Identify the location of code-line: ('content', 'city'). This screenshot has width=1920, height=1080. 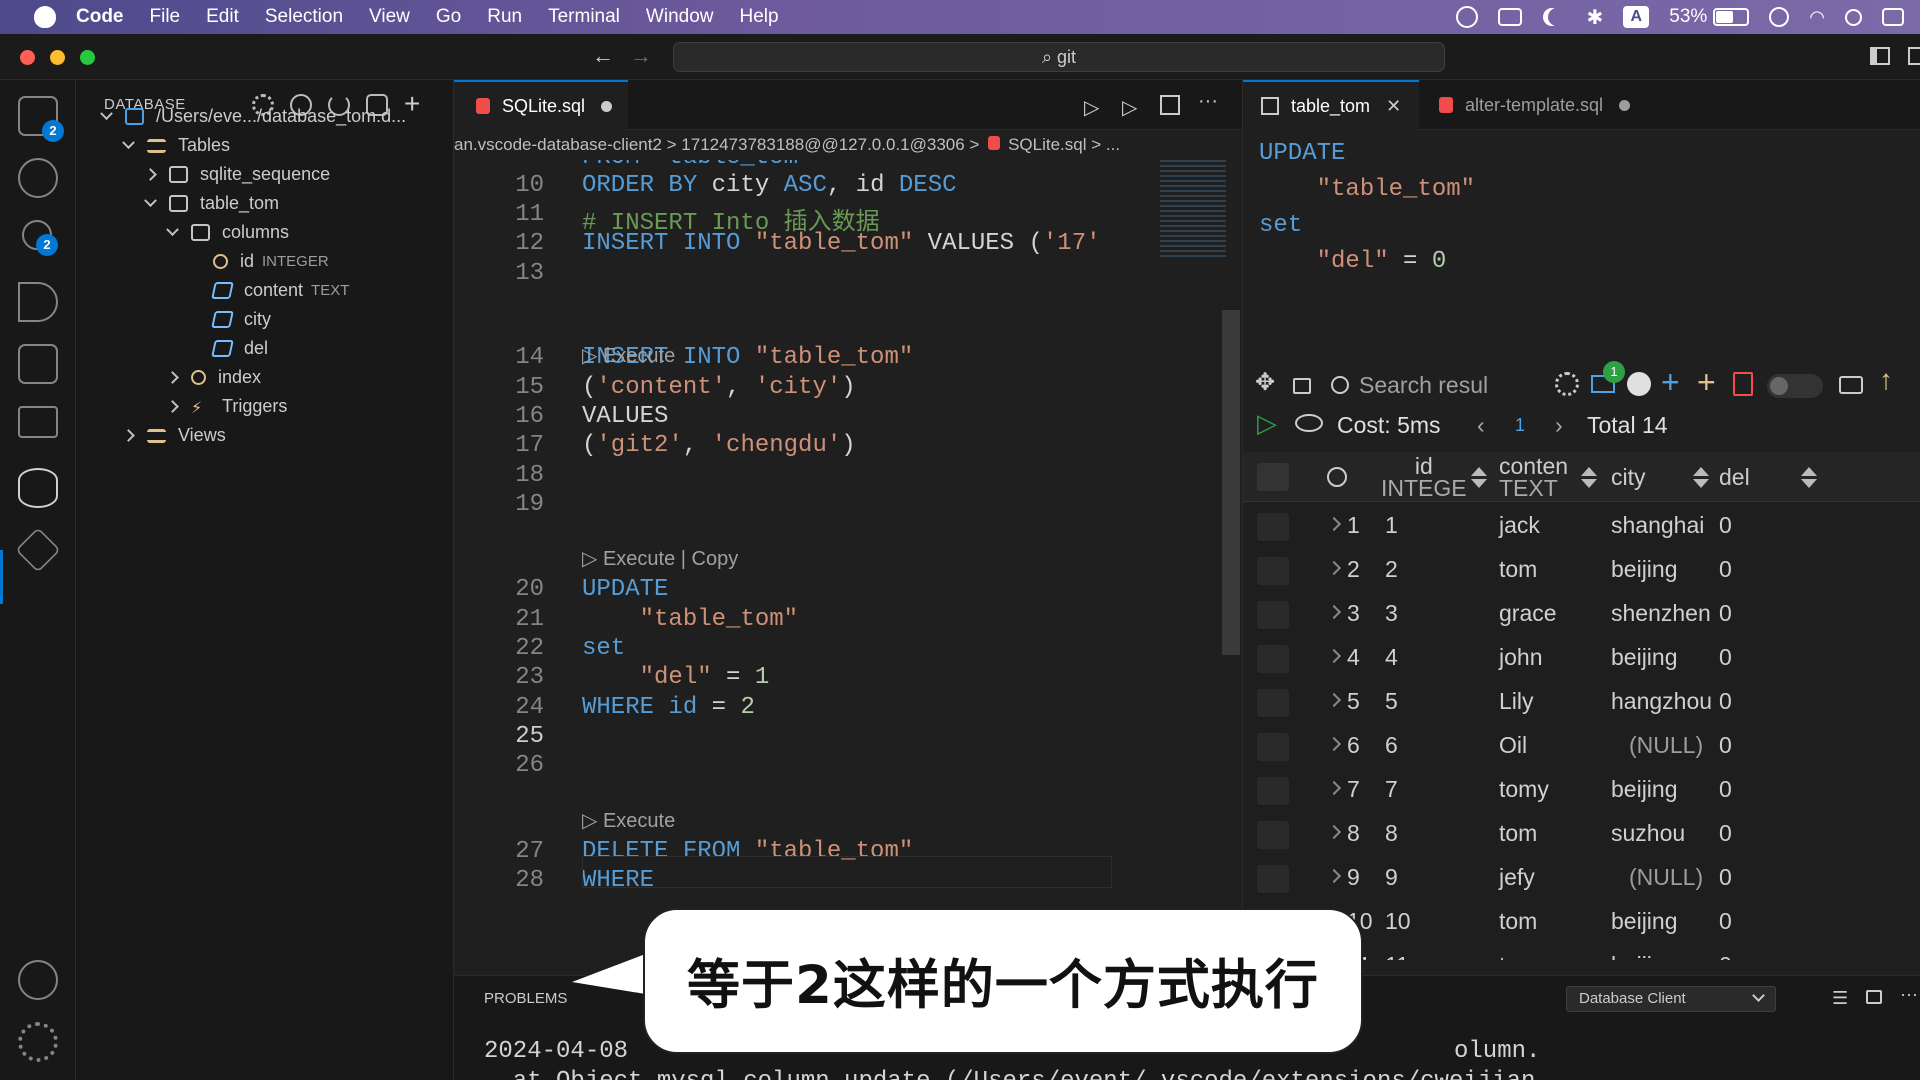
(719, 387).